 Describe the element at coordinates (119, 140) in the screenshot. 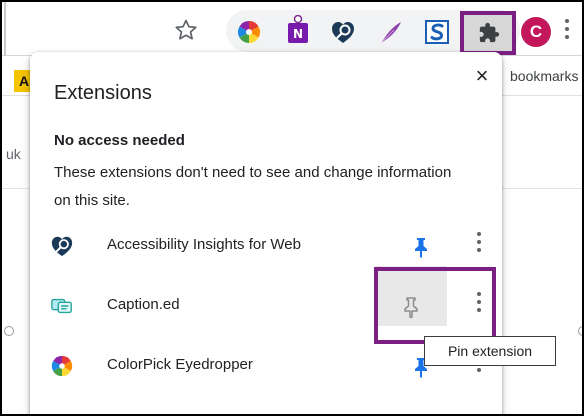

I see `section-heading: No access needed` at that location.